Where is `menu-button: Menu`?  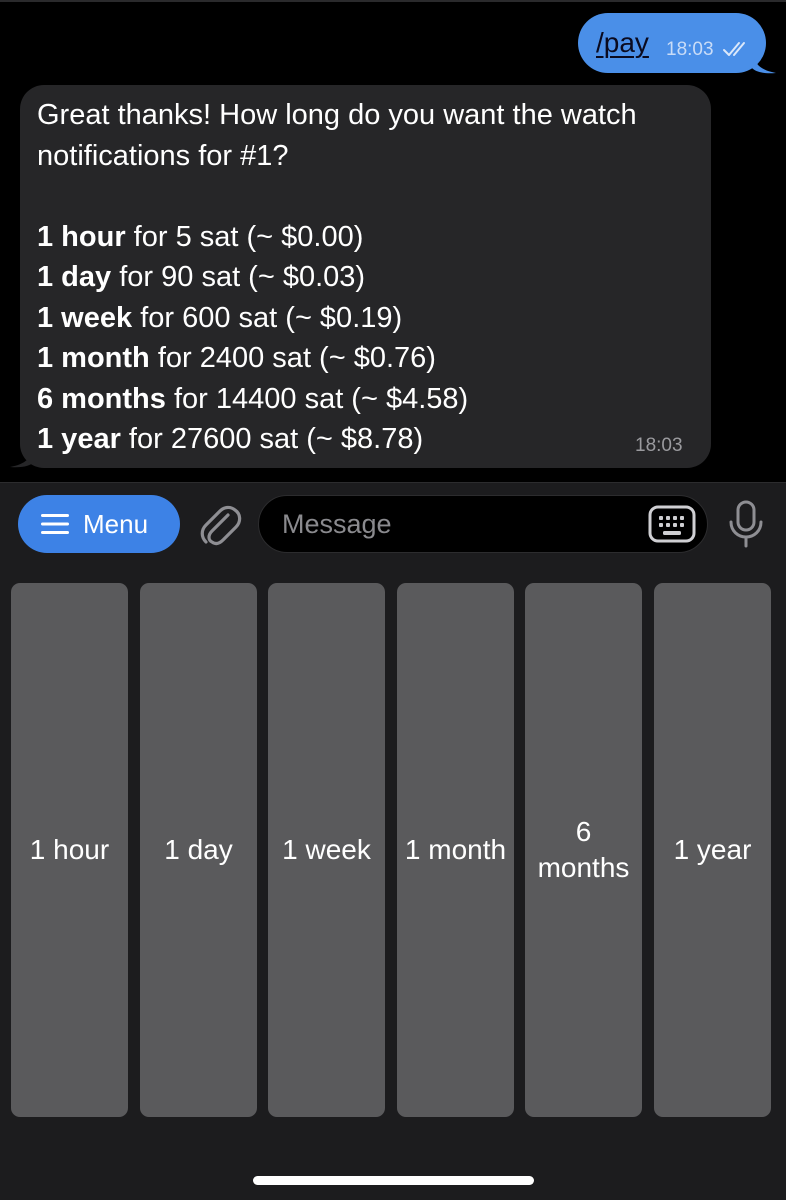
menu-button: Menu is located at coordinates (99, 524).